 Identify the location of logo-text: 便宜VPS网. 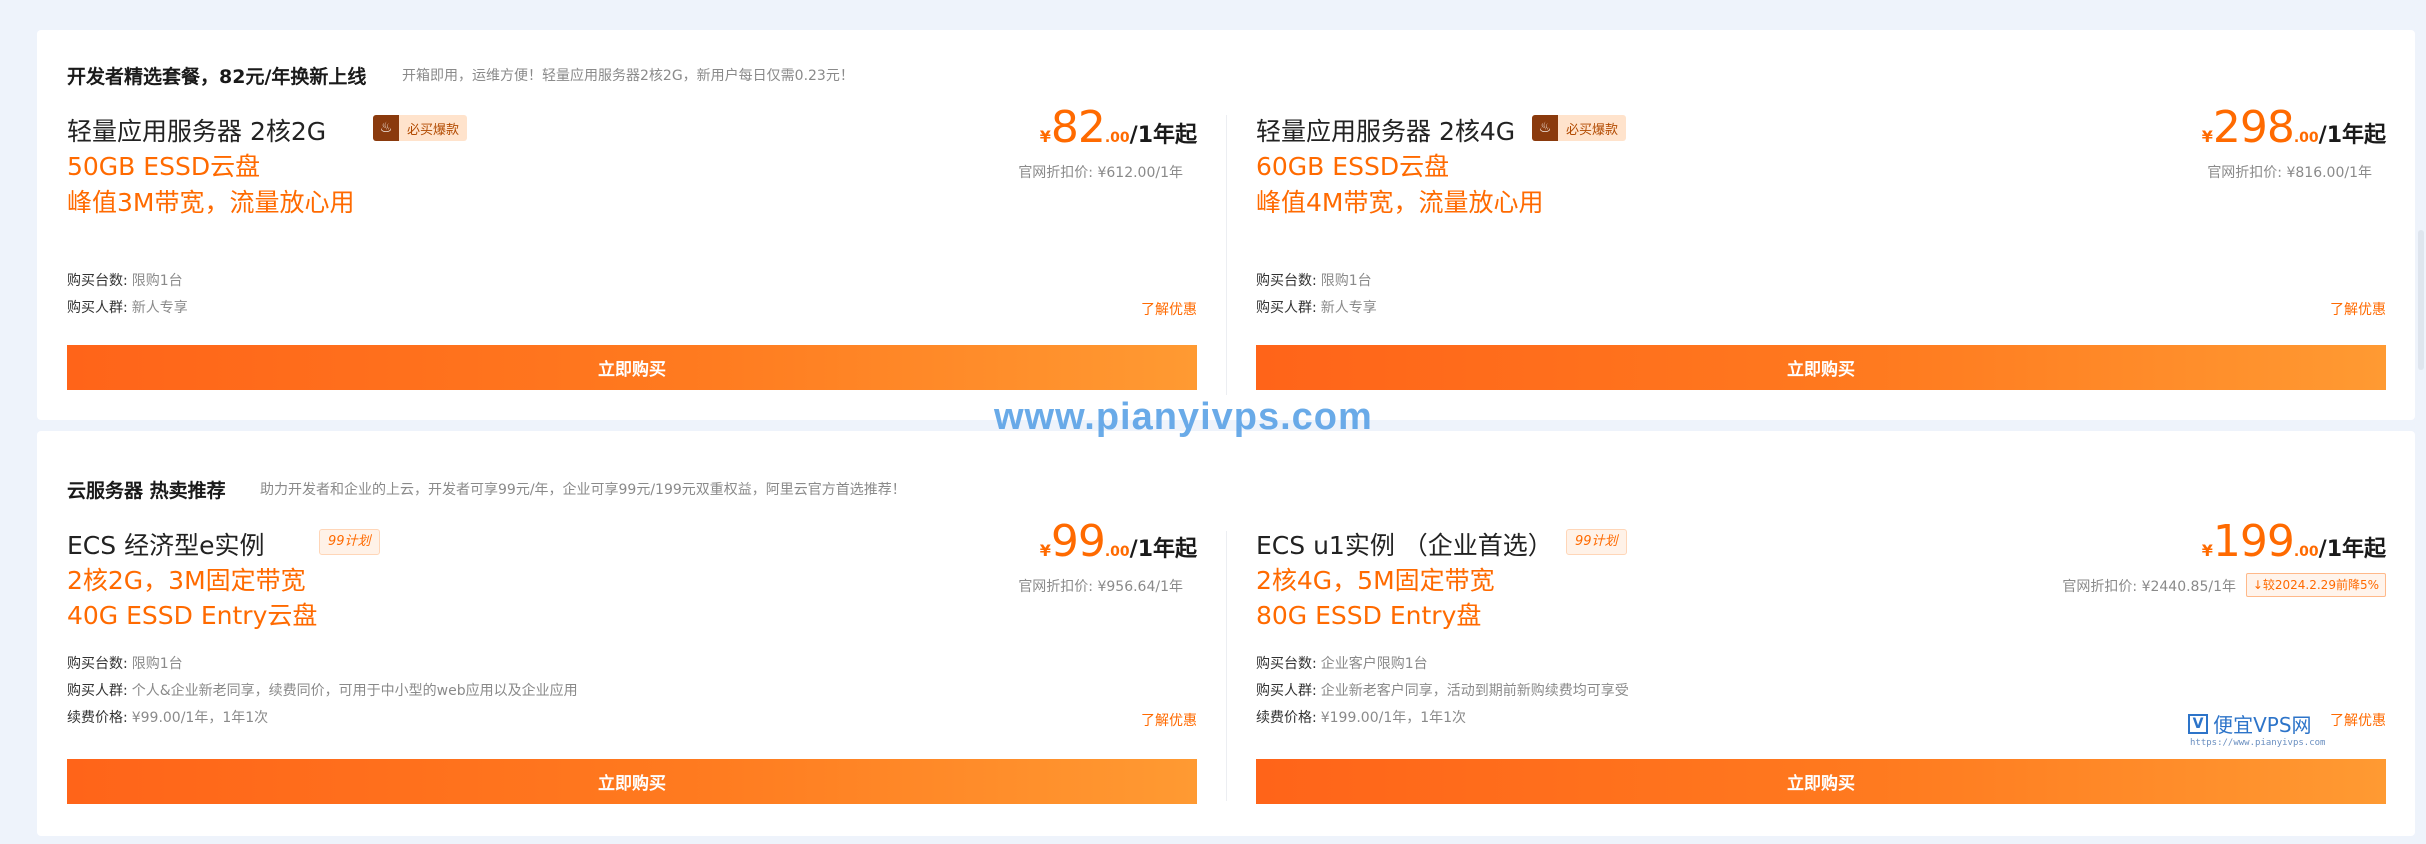
(2262, 725).